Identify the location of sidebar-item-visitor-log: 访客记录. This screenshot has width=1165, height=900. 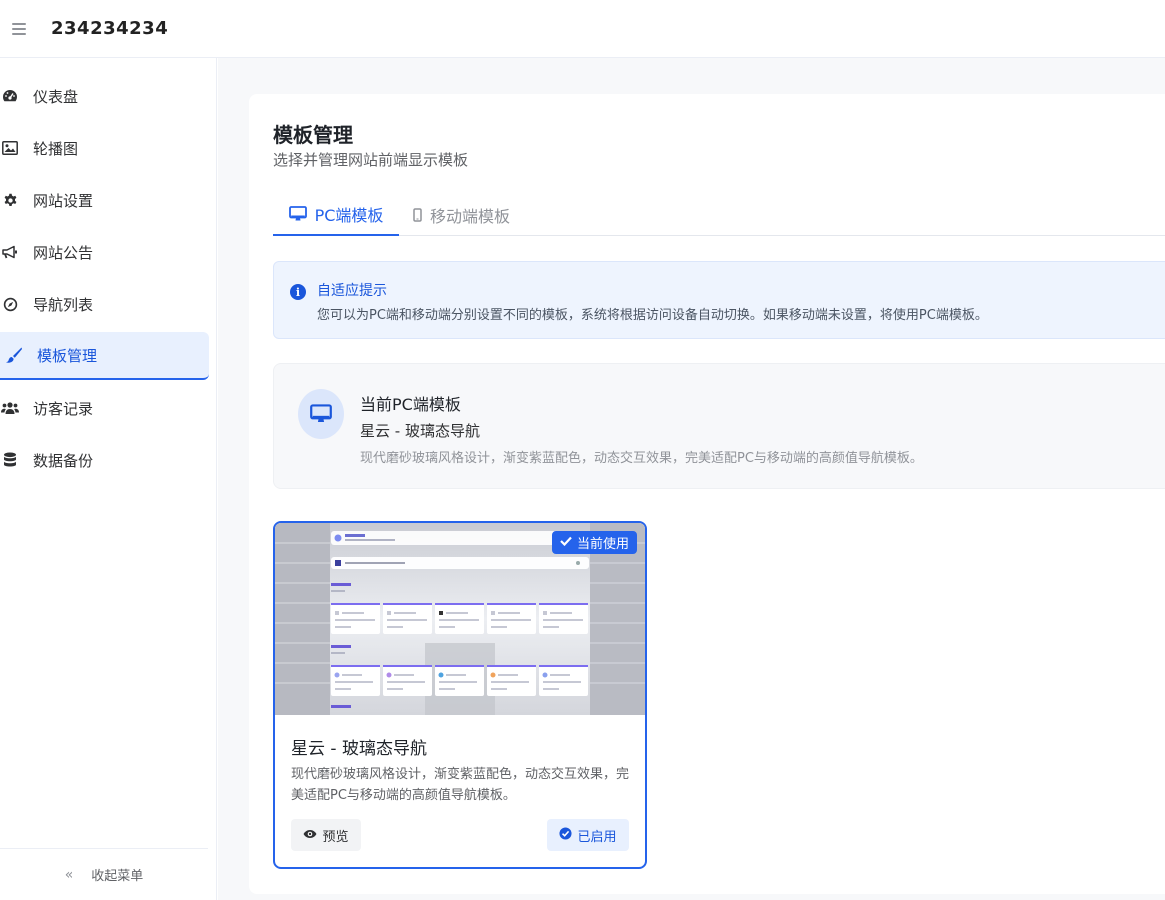
(108, 408).